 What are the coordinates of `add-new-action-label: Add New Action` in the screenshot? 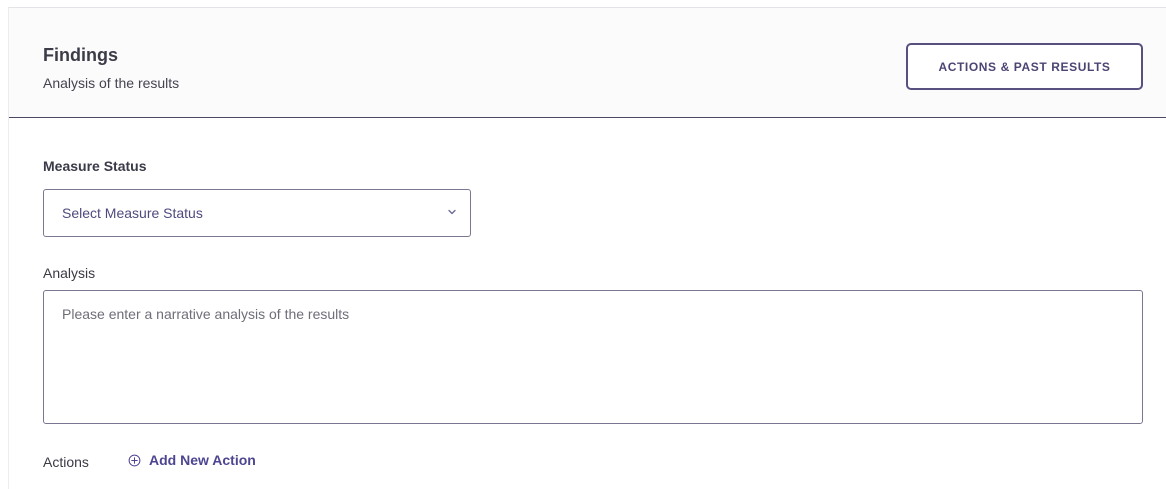 It's located at (202, 460).